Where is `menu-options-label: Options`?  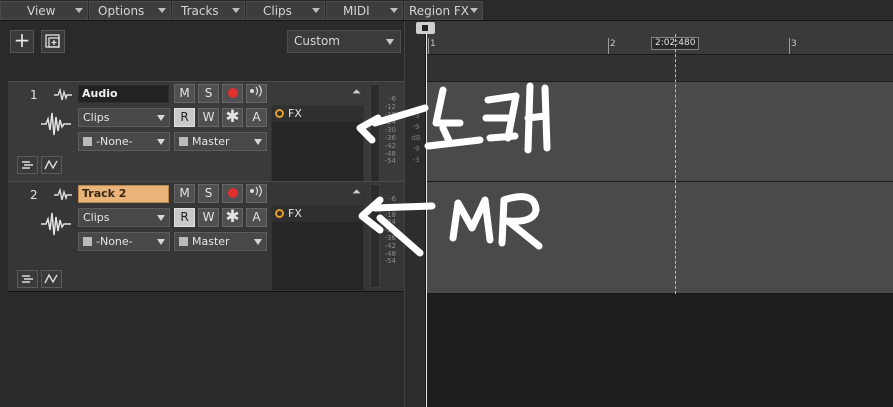 menu-options-label: Options is located at coordinates (121, 10).